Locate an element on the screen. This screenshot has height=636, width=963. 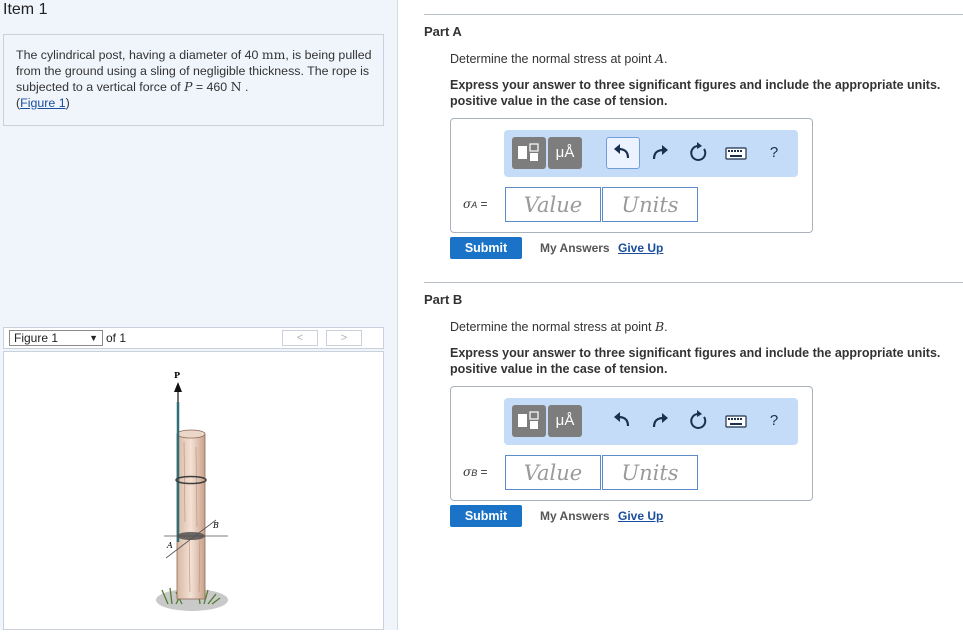
figure-navigation: Figure 1 ▼ of 1 < > is located at coordinates (193, 338).